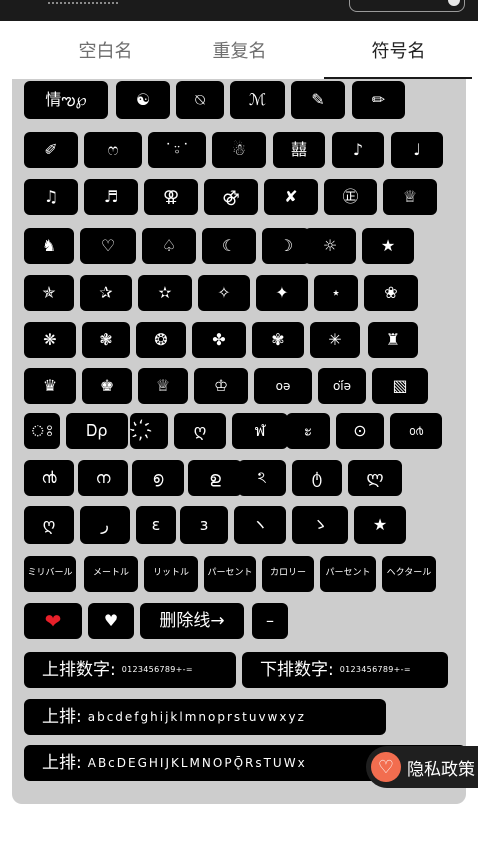 Image resolution: width=478 pixels, height=850 pixels. I want to click on symbol-button: ҉, so click(149, 431).